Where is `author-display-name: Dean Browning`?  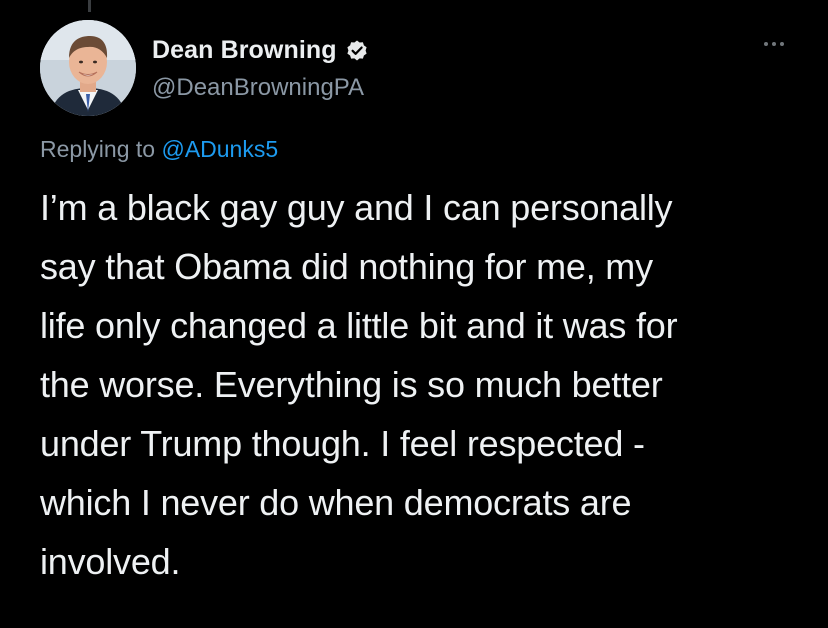
author-display-name: Dean Browning is located at coordinates (244, 50).